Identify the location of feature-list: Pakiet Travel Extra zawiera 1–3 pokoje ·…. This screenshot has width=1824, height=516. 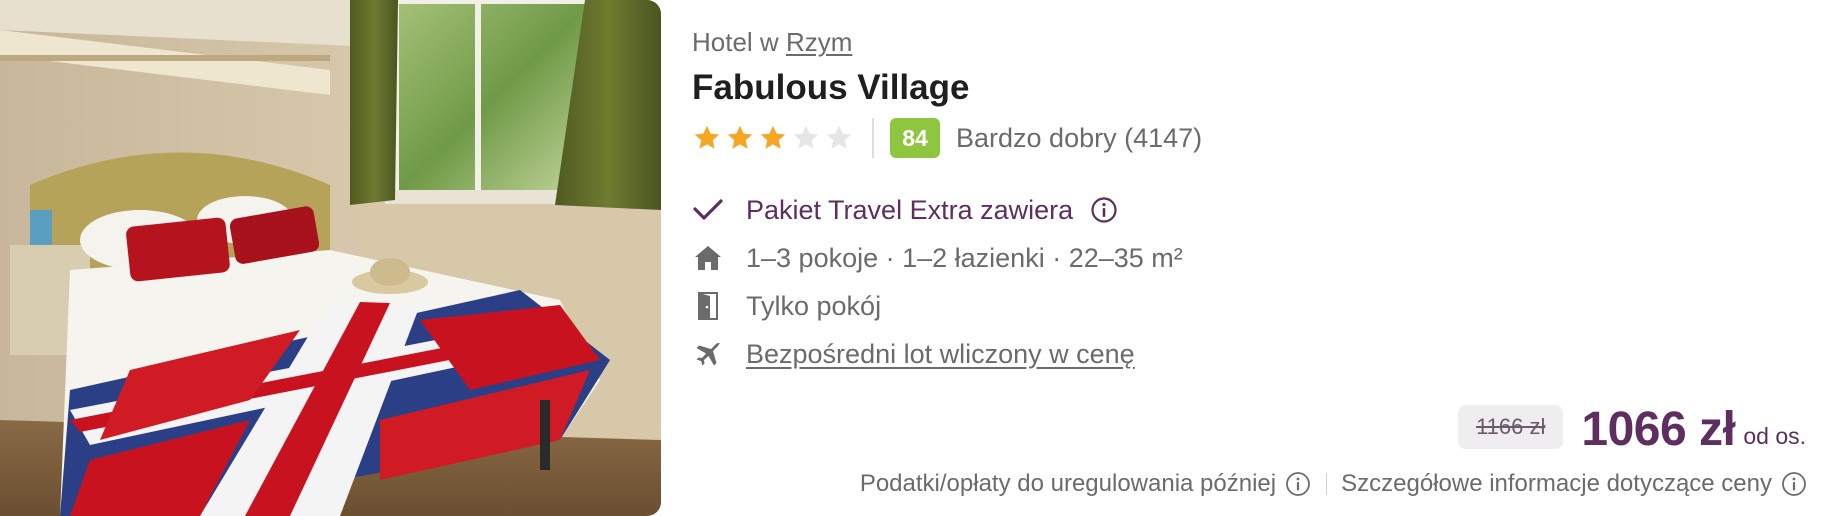
(937, 282).